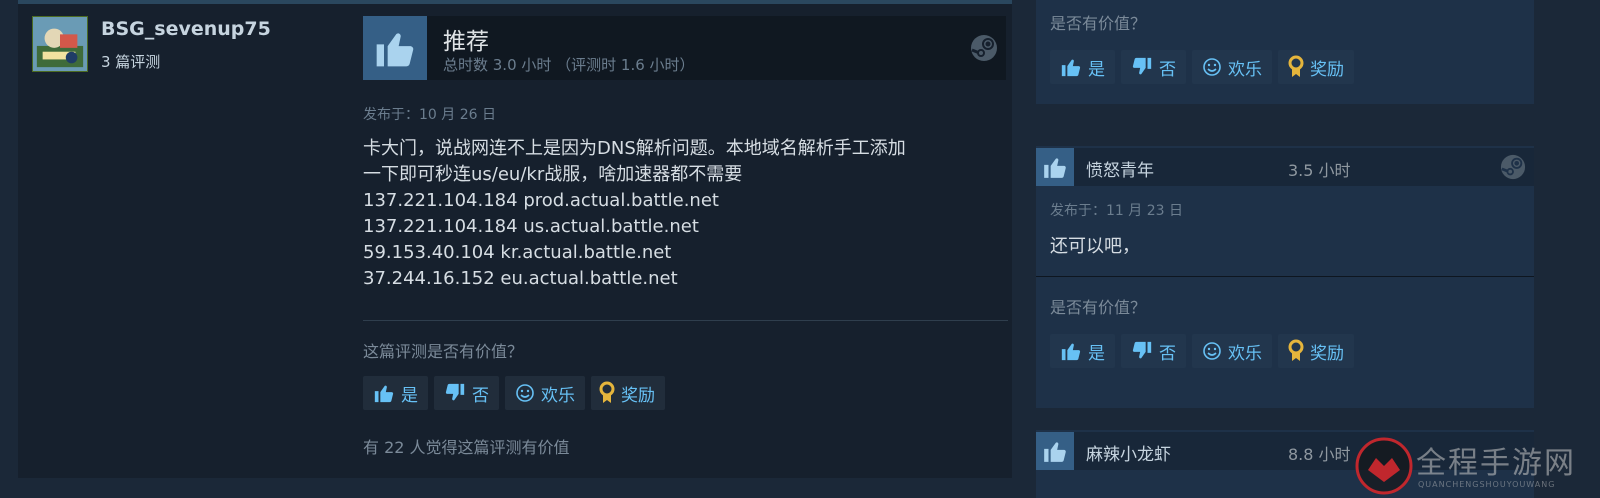 The height and width of the screenshot is (498, 1600). I want to click on helpful-count: 有 22 人觉得这篇评测有价值, so click(466, 447).